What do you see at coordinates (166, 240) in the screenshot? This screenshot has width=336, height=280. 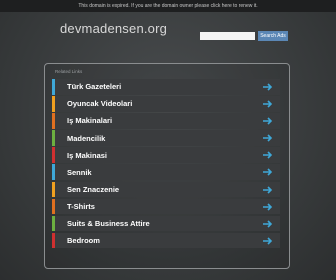 I see `list-item: Bedroom` at bounding box center [166, 240].